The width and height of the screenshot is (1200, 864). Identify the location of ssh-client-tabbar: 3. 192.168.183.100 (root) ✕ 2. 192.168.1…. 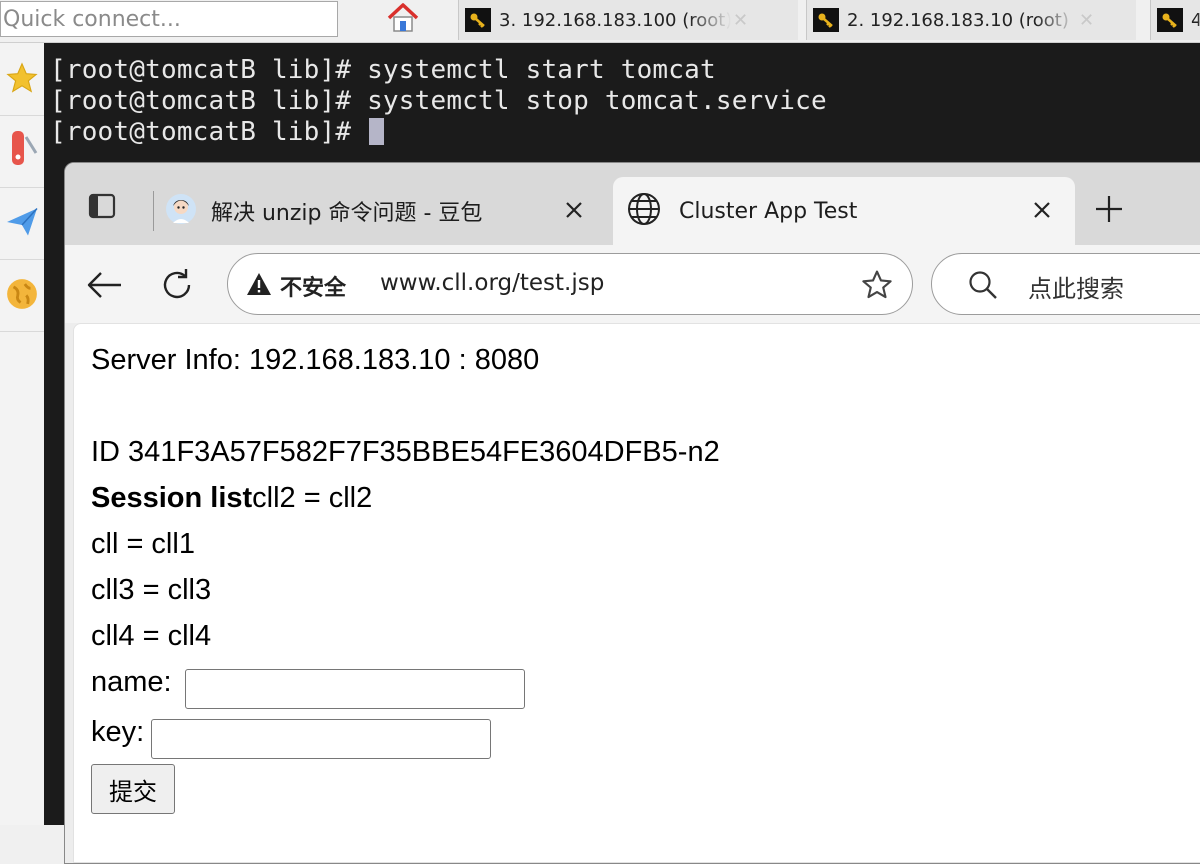
(600, 21).